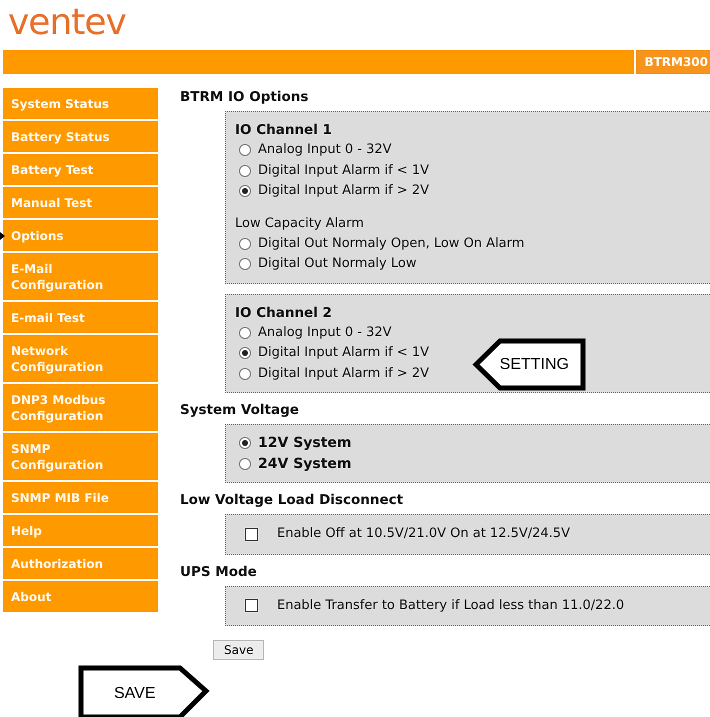 This screenshot has width=710, height=717. I want to click on group-caption: Low Capacity Alarm, so click(300, 223).